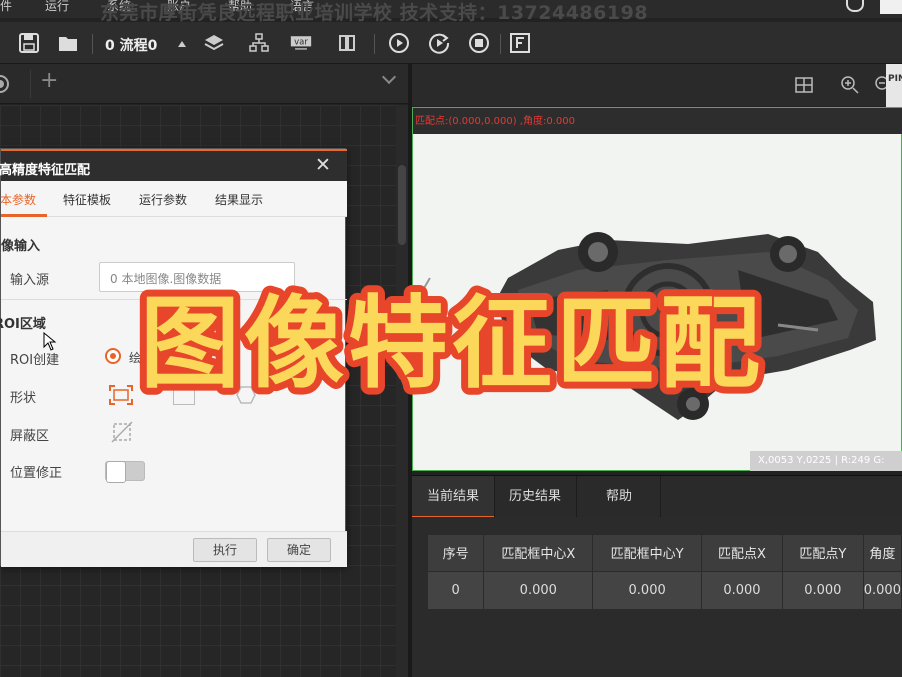 The height and width of the screenshot is (677, 902). What do you see at coordinates (113, 356) in the screenshot?
I see `roi-draw-radio` at bounding box center [113, 356].